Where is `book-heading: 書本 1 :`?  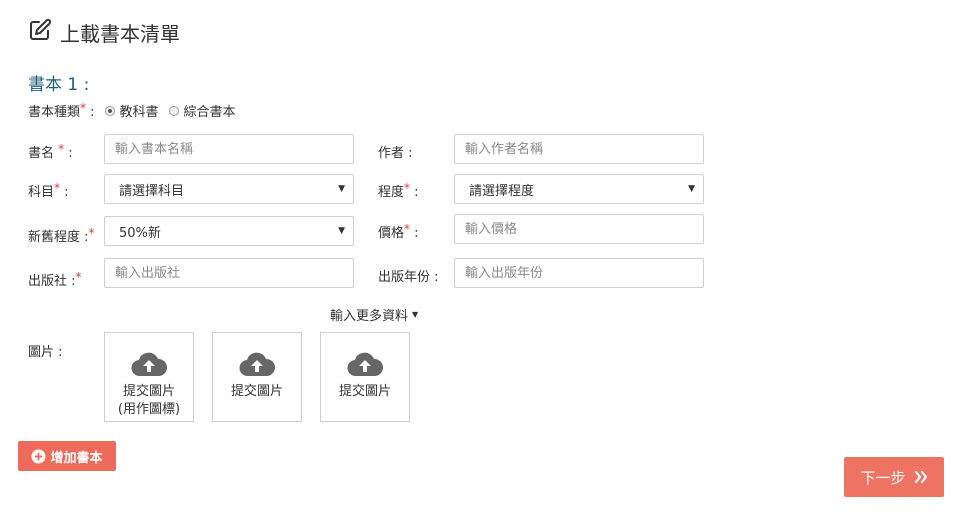 book-heading: 書本 1 : is located at coordinates (59, 85).